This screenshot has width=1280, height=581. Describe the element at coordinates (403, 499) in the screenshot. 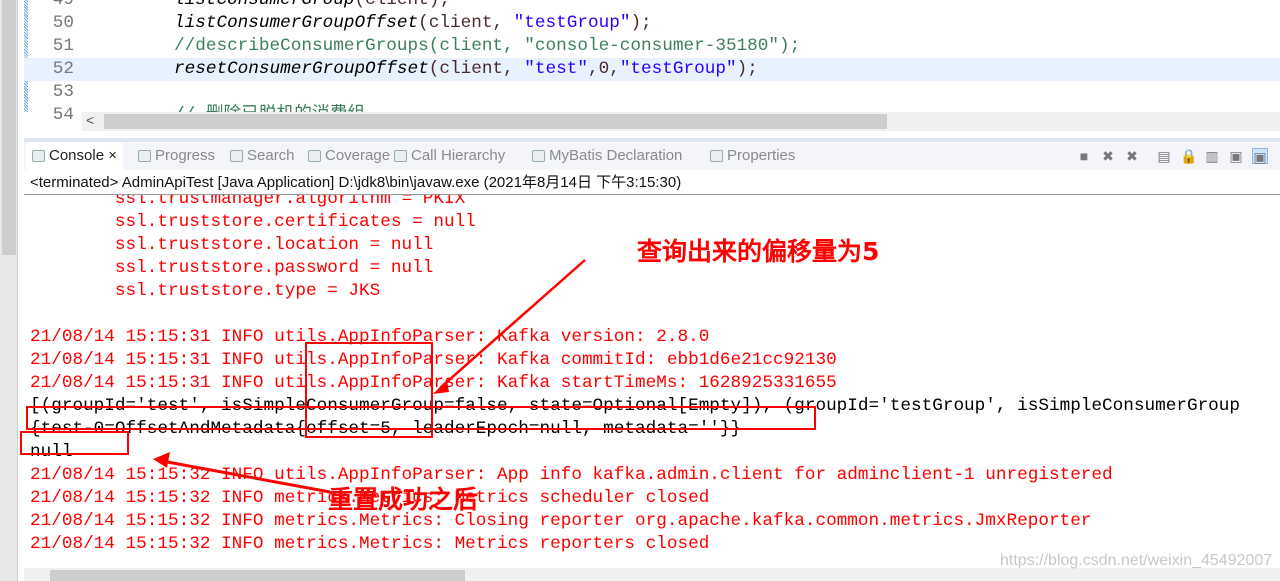

I see `annotation-reset-note: 重置成功之后` at that location.